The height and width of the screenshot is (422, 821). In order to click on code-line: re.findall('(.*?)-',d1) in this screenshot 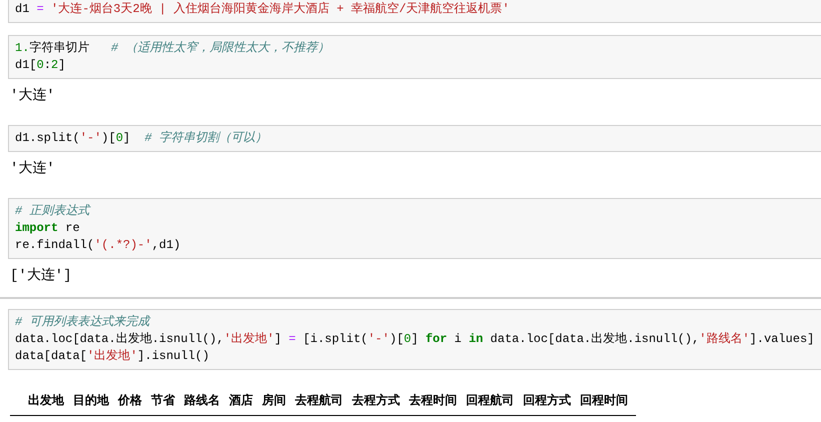, I will do `click(98, 245)`.